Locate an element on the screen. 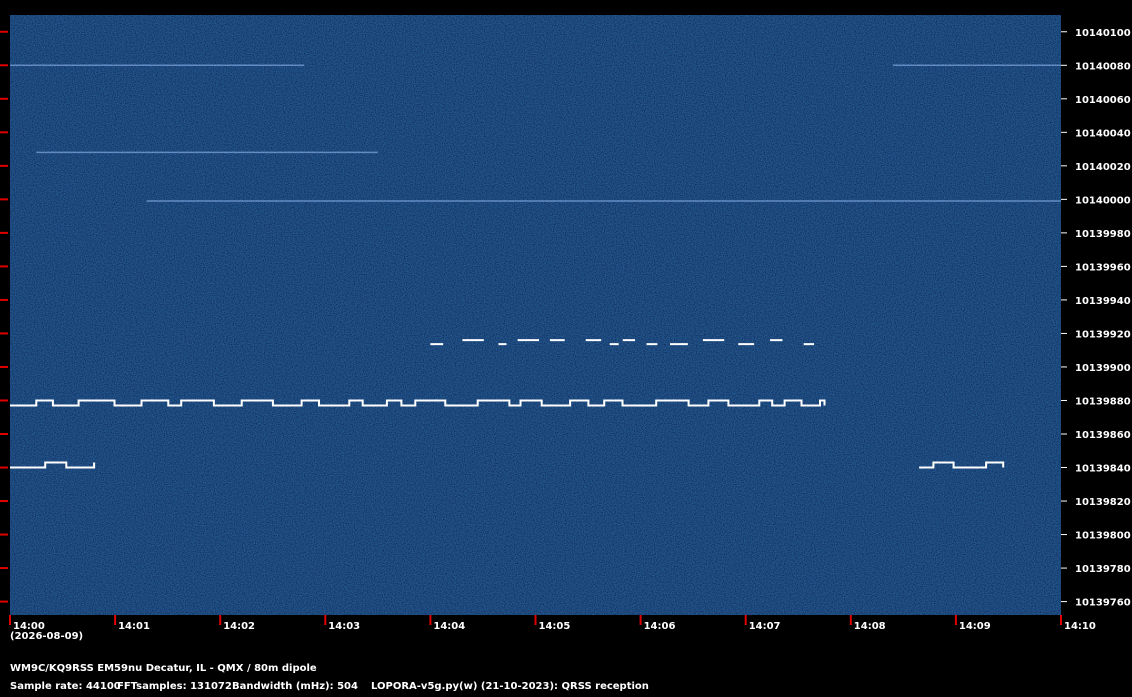  x-tick-label: 14:02 is located at coordinates (239, 626).